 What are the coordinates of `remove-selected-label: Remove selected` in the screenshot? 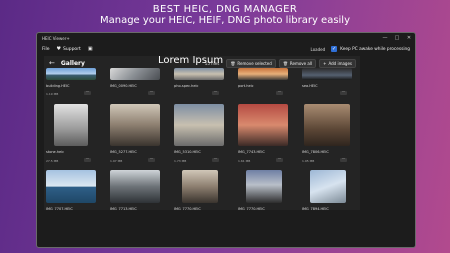 It's located at (254, 63).